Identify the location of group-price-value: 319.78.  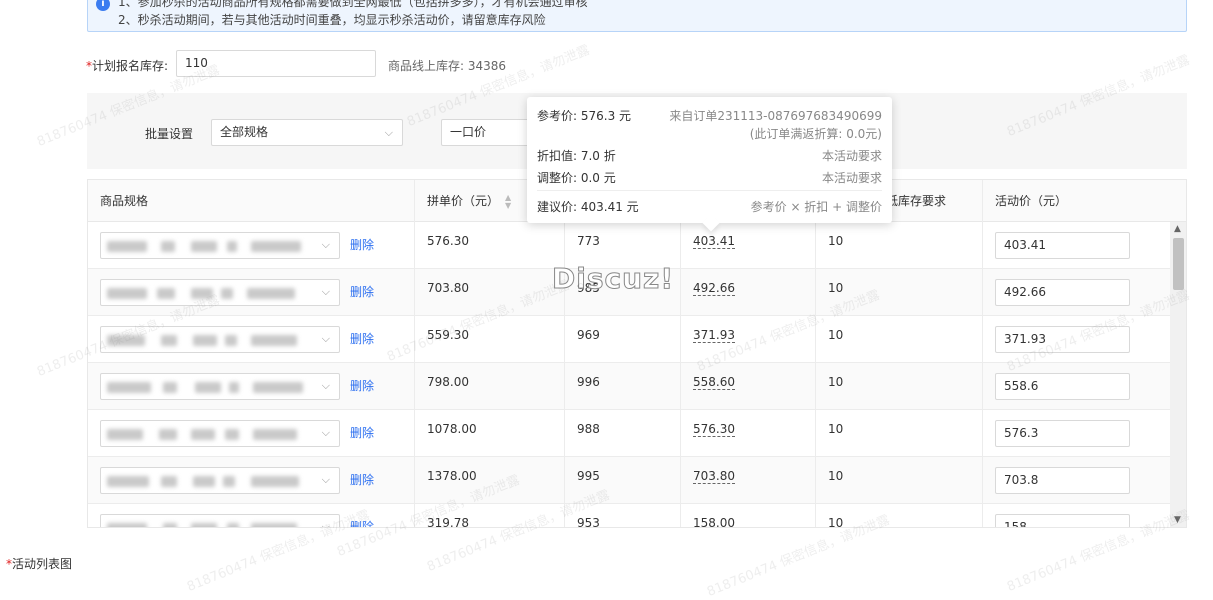
(448, 522).